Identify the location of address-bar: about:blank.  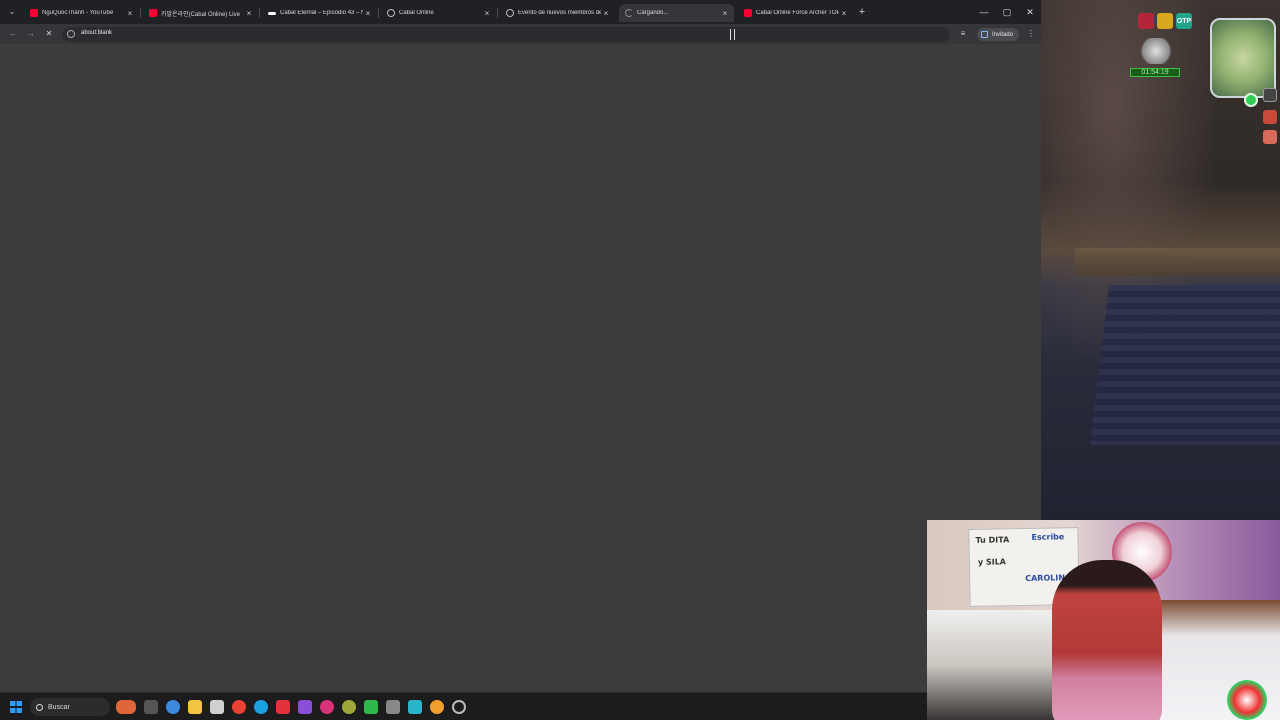
(506, 34).